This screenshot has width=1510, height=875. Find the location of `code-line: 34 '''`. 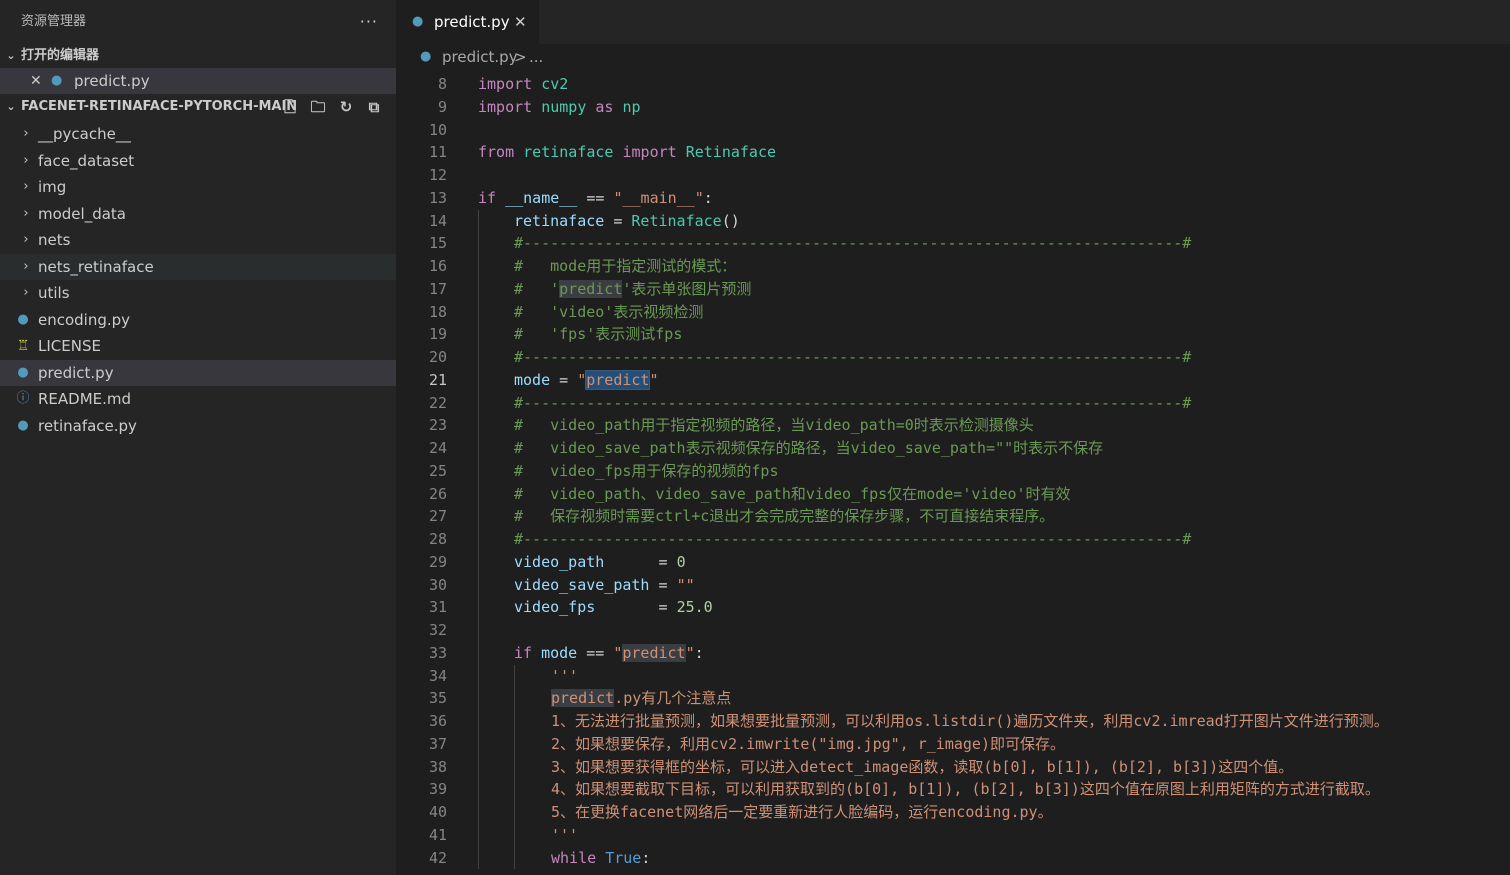

code-line: 34 ''' is located at coordinates (953, 676).